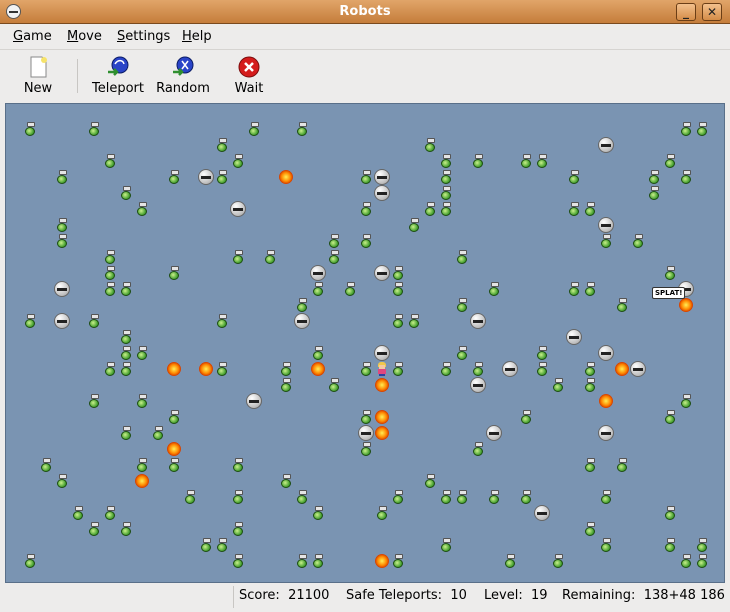 The height and width of the screenshot is (612, 730). What do you see at coordinates (84, 36) in the screenshot?
I see `menu-move: Move` at bounding box center [84, 36].